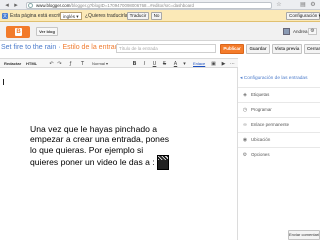 Image resolution: width=320 pixels, height=240 pixels. What do you see at coordinates (232, 49) in the screenshot?
I see `publish-button: Publicar` at bounding box center [232, 49].